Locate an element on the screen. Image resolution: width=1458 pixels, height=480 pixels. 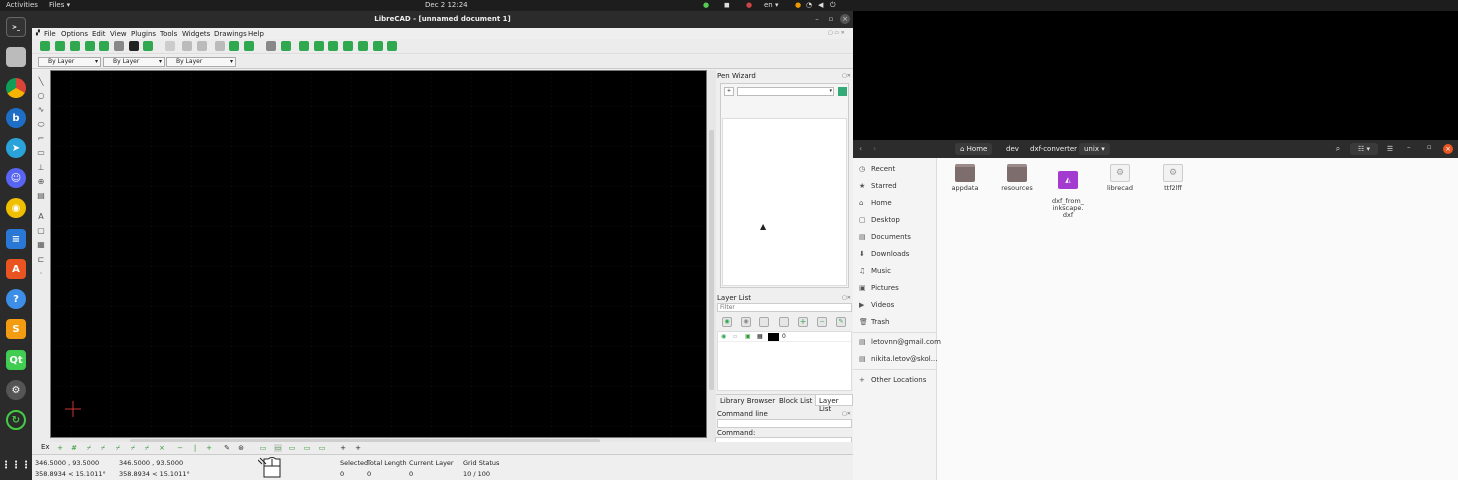
menu-tools: Tools is located at coordinates (168, 34).